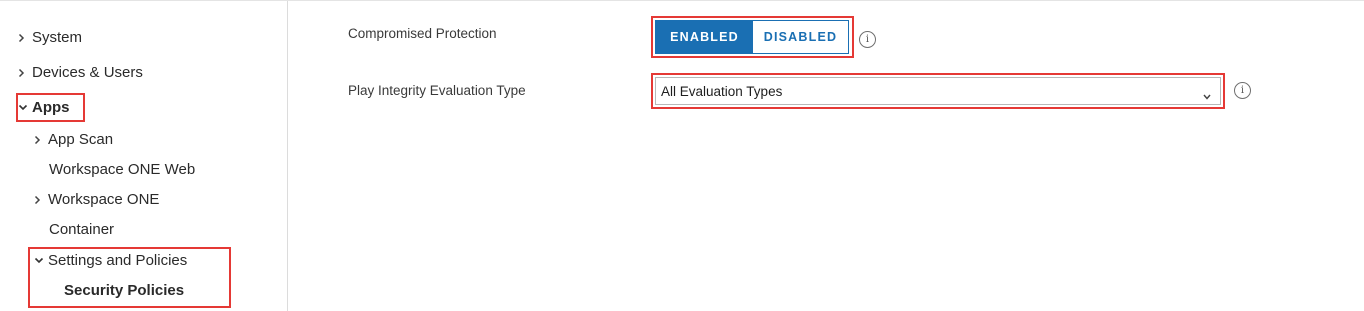 The image size is (1364, 311). I want to click on sidebar-item-label: Workspace ONE Web, so click(122, 169).